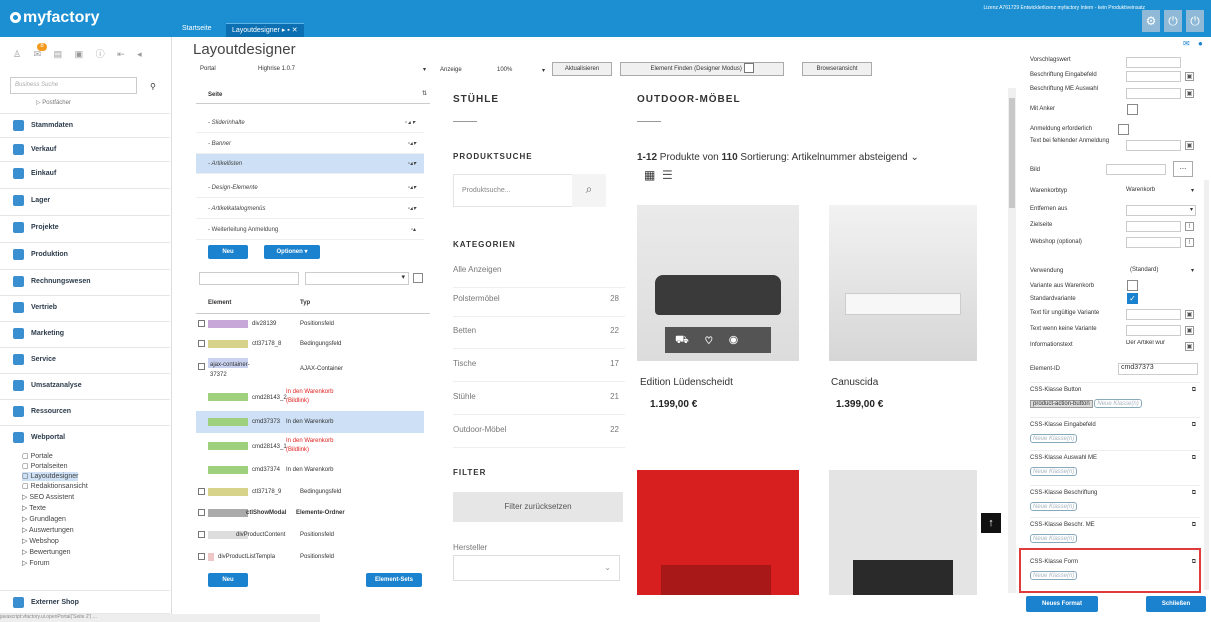  What do you see at coordinates (310, 164) in the screenshot?
I see `page-row-selected: - Artikellisten ▫▴▾` at bounding box center [310, 164].